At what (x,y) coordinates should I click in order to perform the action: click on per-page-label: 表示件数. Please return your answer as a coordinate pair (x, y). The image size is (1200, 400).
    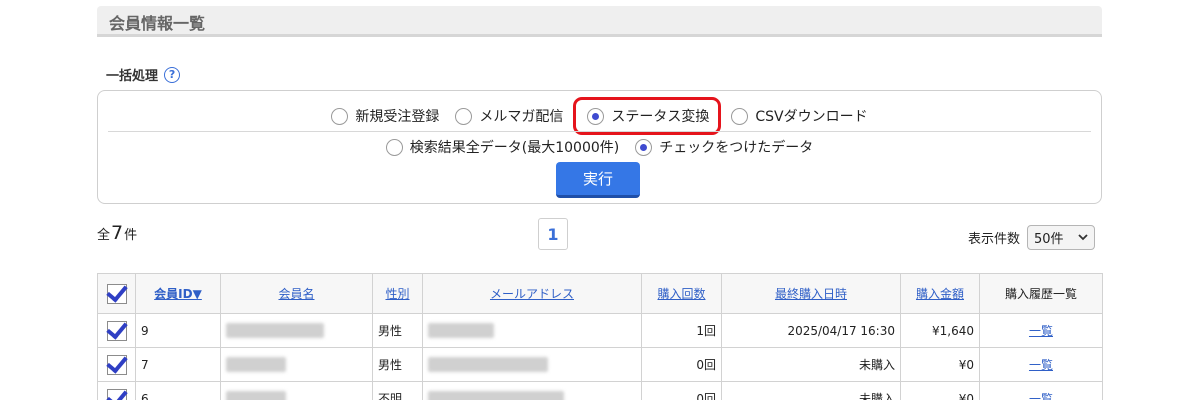
    Looking at the image, I should click on (994, 239).